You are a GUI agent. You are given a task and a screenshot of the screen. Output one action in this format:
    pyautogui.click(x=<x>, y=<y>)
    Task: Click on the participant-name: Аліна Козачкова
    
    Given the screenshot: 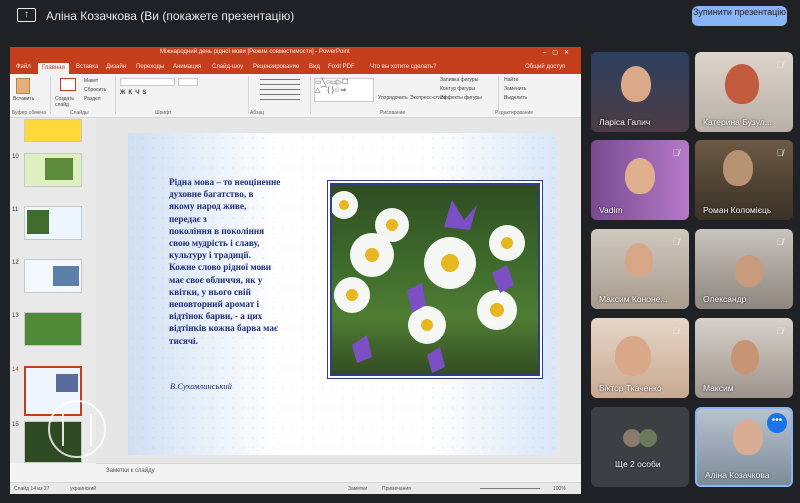 What is the action you would take?
    pyautogui.click(x=737, y=475)
    